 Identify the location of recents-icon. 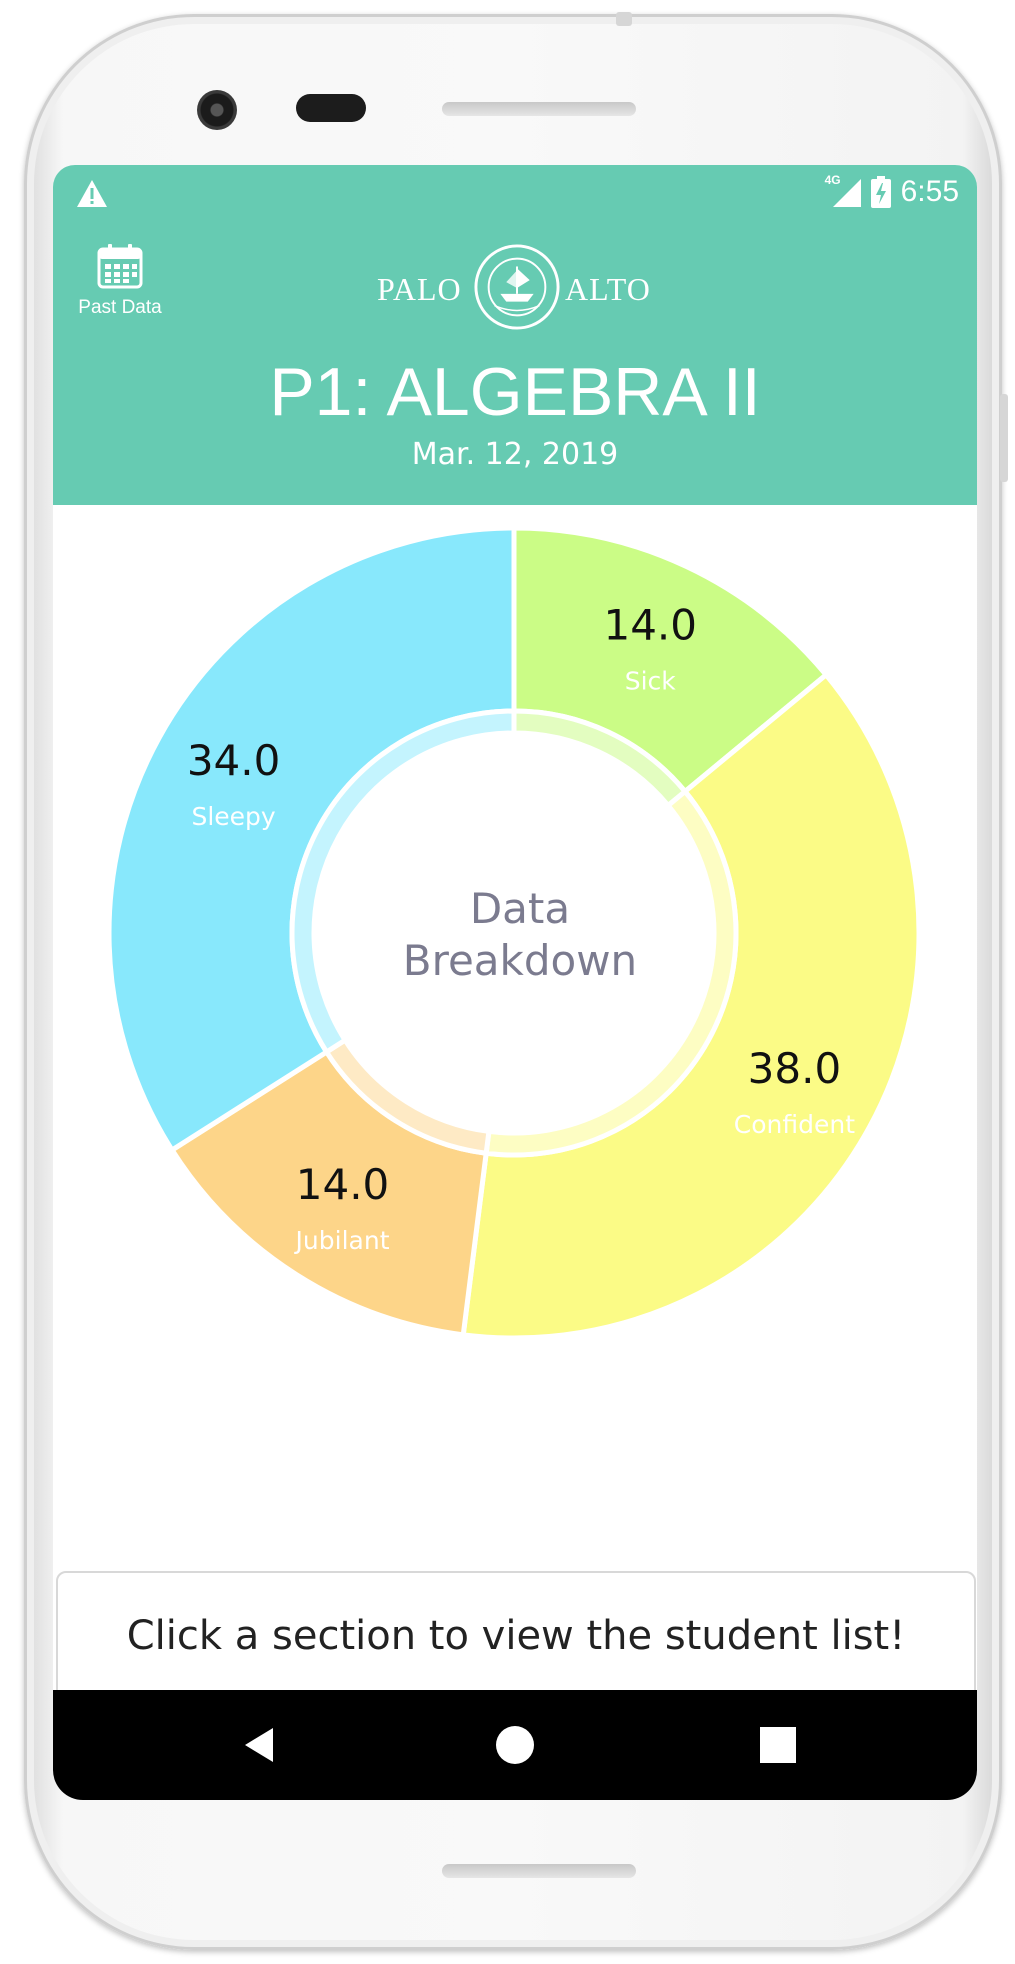
(778, 1745).